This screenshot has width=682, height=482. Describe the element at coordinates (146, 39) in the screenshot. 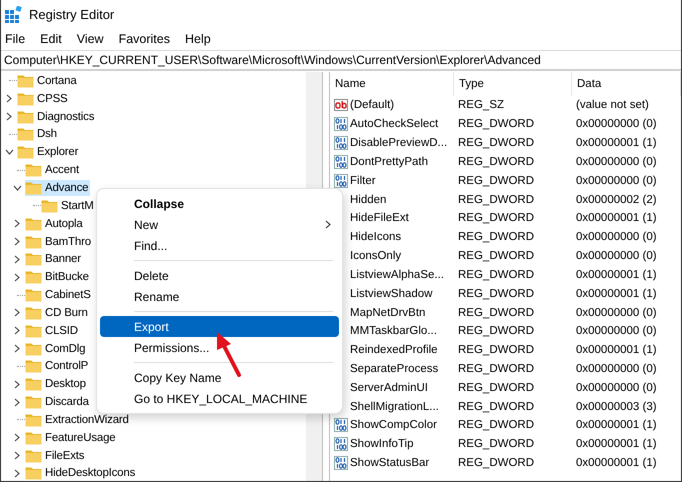

I see `menu-item: Favorites` at that location.